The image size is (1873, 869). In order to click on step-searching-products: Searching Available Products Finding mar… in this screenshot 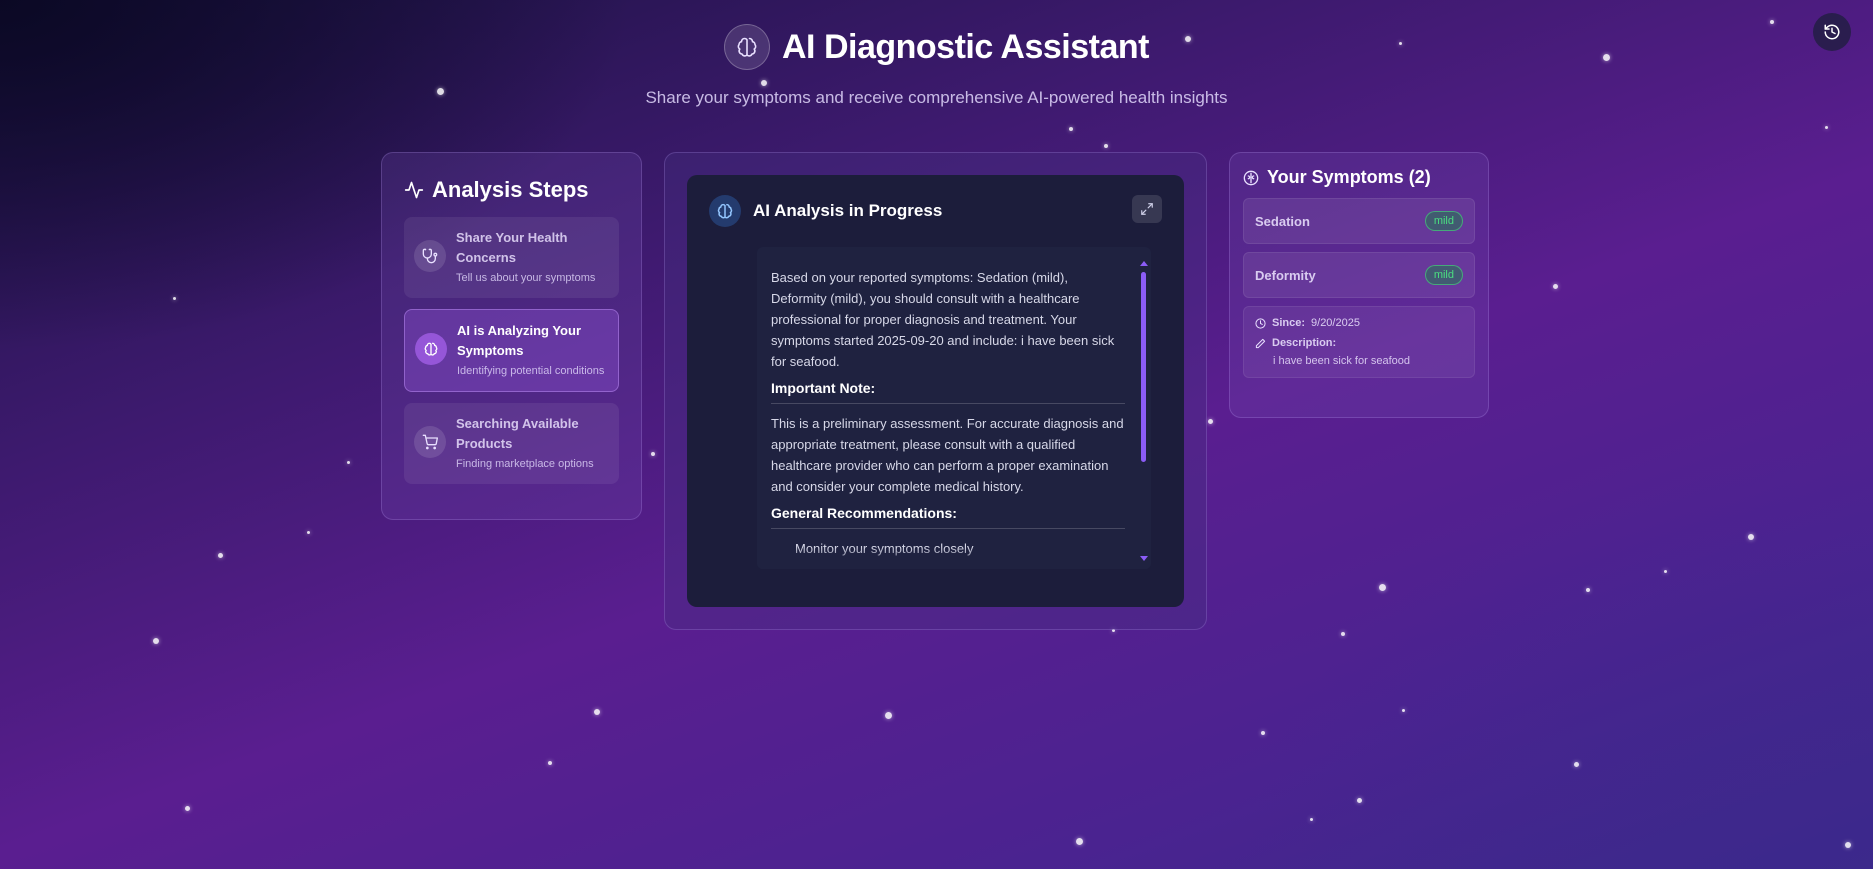, I will do `click(511, 443)`.